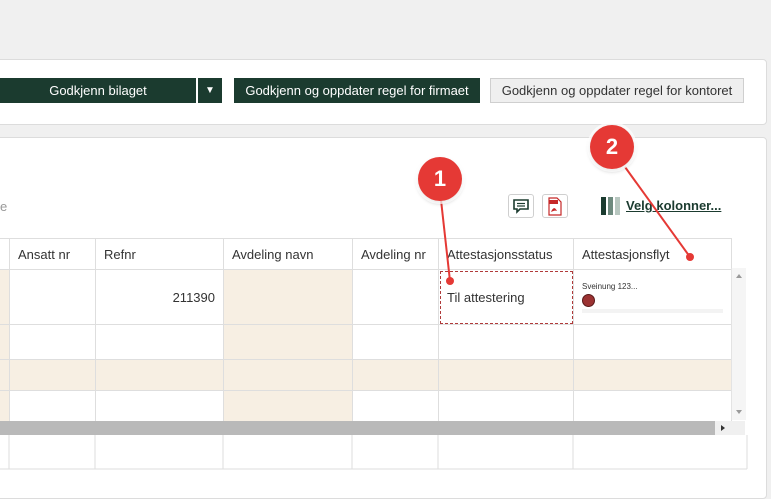 Image resolution: width=771 pixels, height=499 pixels. I want to click on horizontal-scrollbar, so click(365, 428).